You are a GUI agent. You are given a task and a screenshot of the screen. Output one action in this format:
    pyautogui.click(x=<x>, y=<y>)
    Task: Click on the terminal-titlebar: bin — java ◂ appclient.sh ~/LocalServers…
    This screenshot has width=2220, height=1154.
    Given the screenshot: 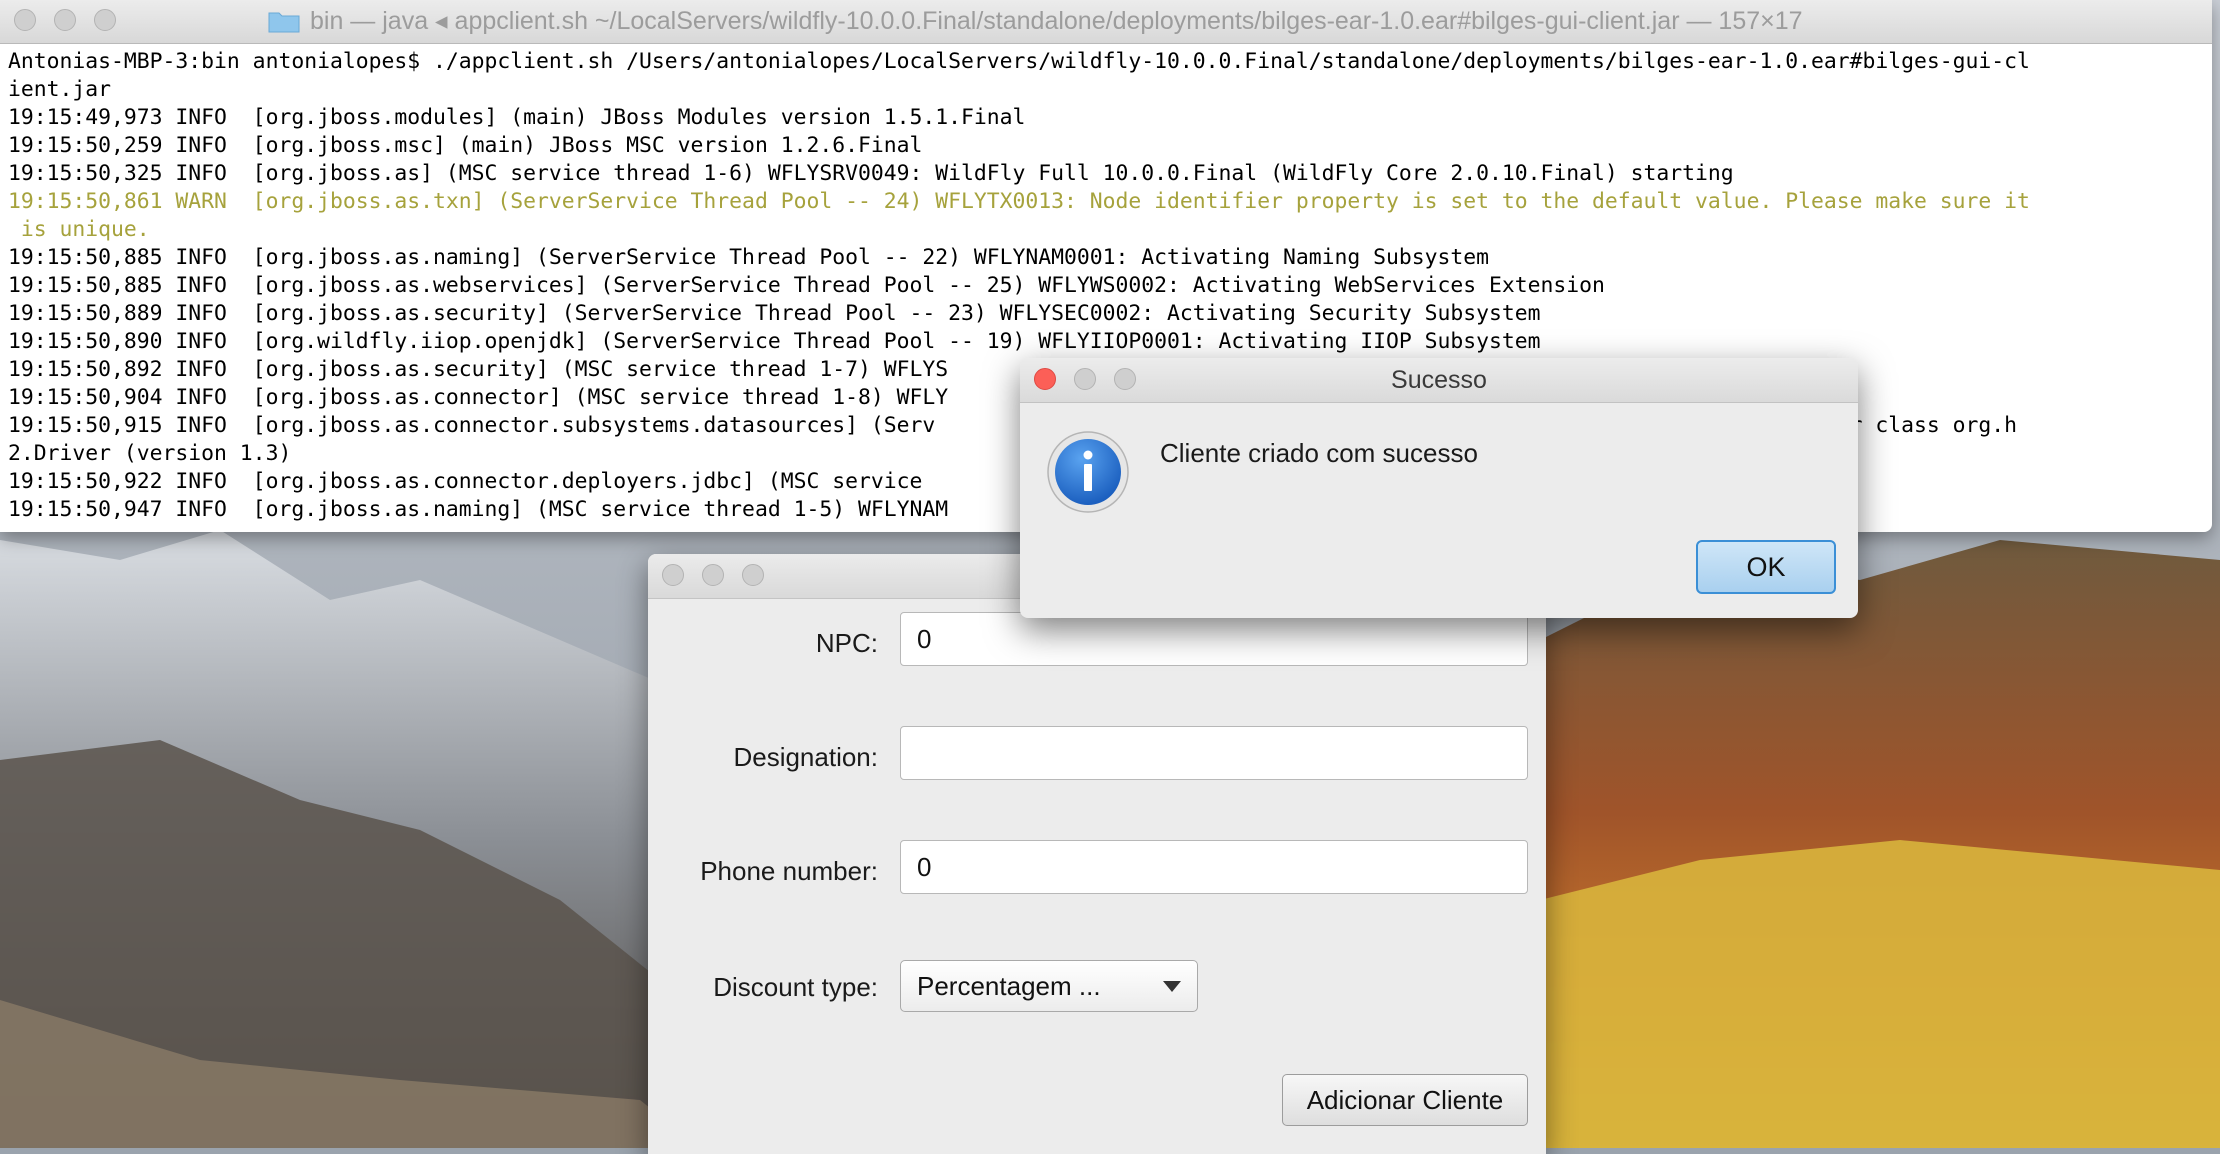 What is the action you would take?
    pyautogui.click(x=1106, y=22)
    